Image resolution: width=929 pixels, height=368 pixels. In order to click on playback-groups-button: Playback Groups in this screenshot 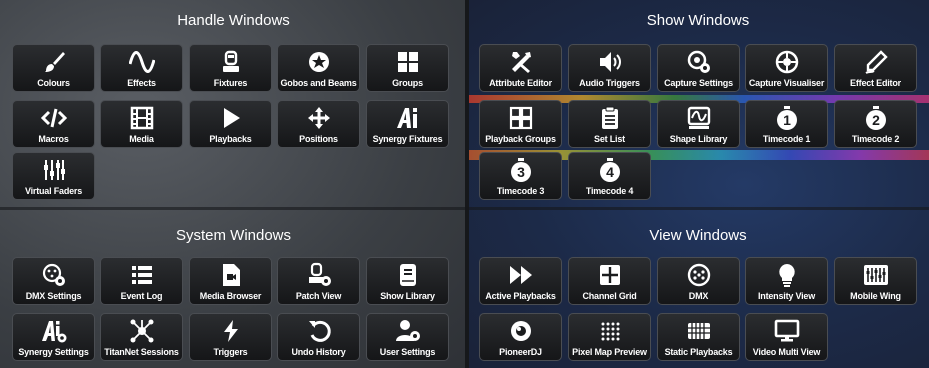, I will do `click(520, 124)`.